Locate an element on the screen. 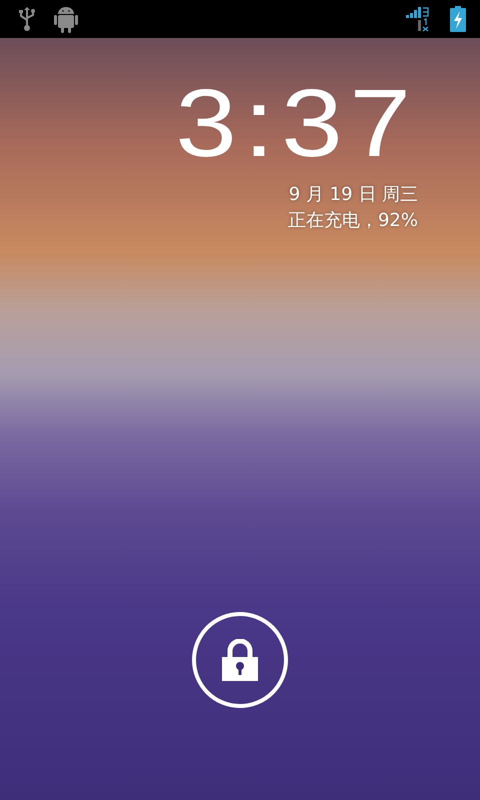  lock-icon is located at coordinates (240, 660).